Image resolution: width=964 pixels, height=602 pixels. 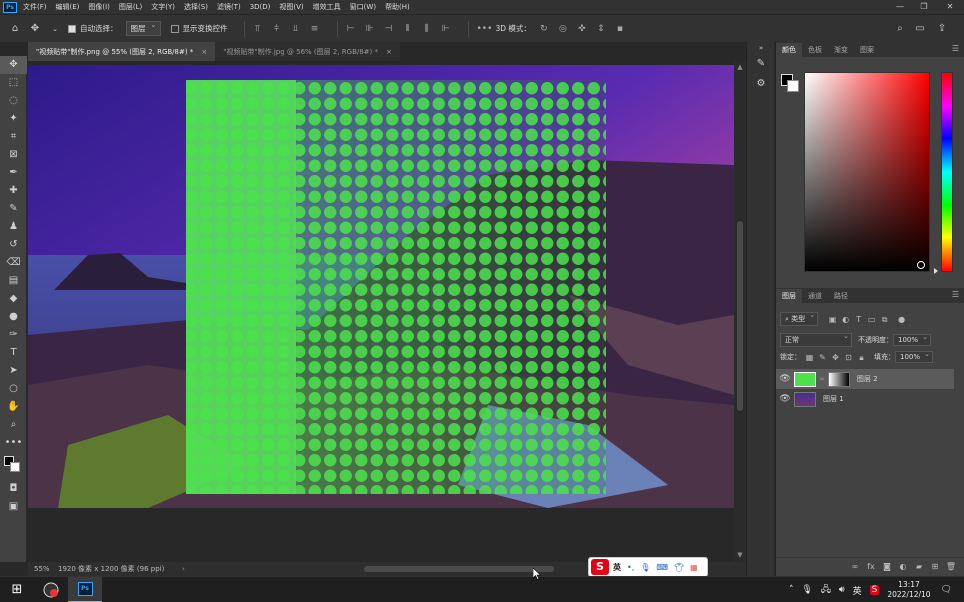 What do you see at coordinates (389, 52) in the screenshot?
I see `close-tab-icon: ×` at bounding box center [389, 52].